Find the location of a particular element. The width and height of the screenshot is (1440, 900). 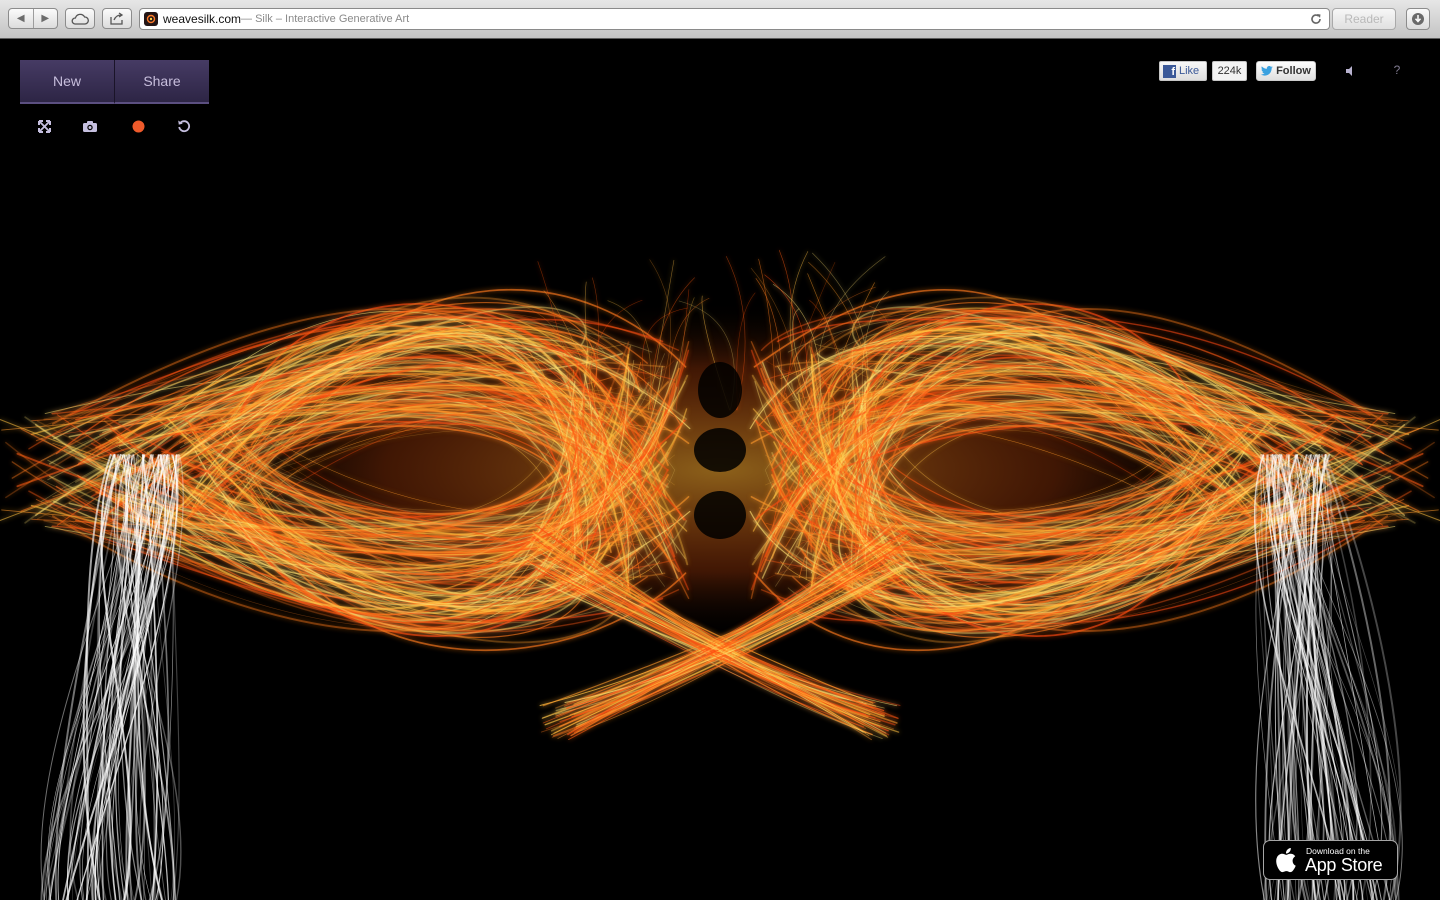

sound-toggle-icon is located at coordinates (1350, 71).